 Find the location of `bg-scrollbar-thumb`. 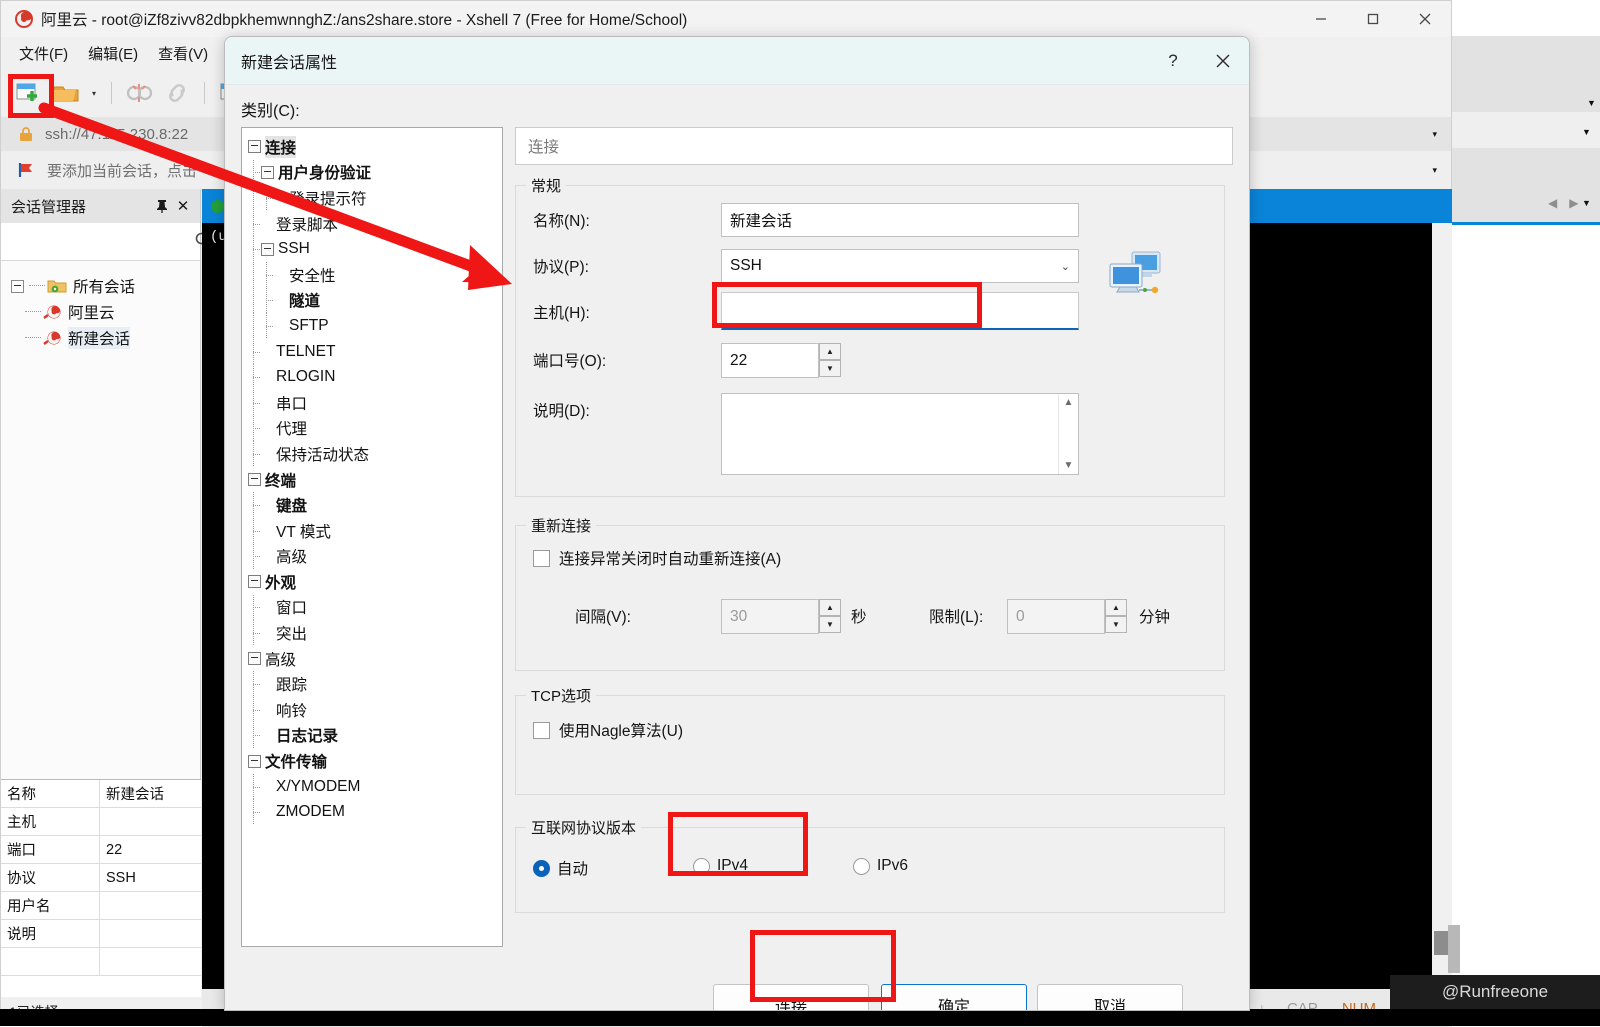

bg-scrollbar-thumb is located at coordinates (1454, 949).